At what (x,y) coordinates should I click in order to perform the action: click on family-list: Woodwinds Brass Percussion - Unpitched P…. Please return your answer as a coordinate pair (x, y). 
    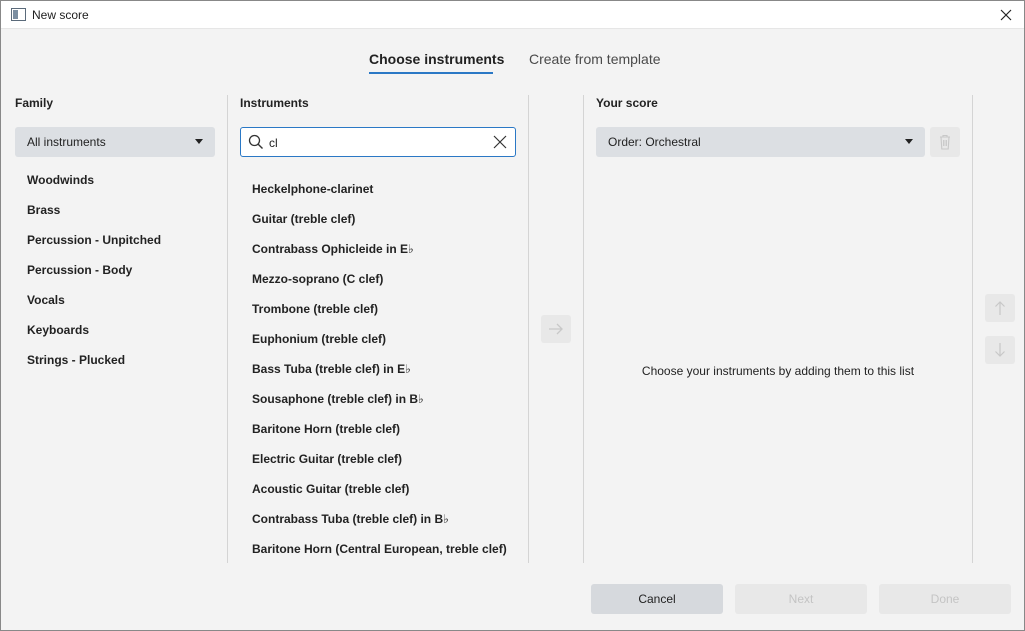
    Looking at the image, I should click on (94, 278).